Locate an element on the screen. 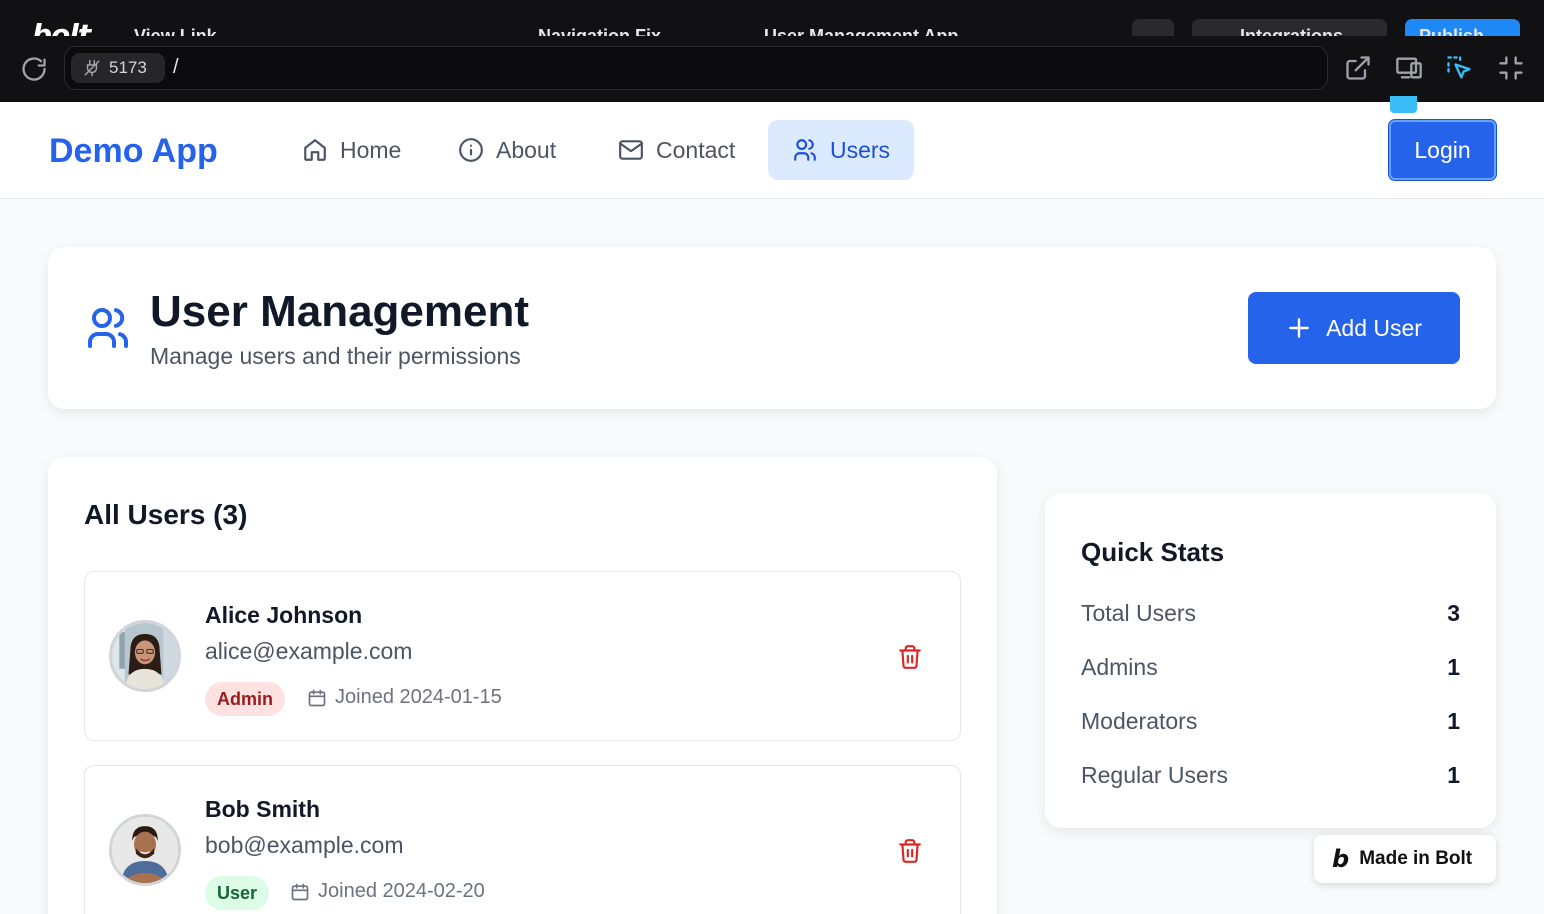 This screenshot has width=1544, height=914. port-number: 5173 is located at coordinates (128, 67).